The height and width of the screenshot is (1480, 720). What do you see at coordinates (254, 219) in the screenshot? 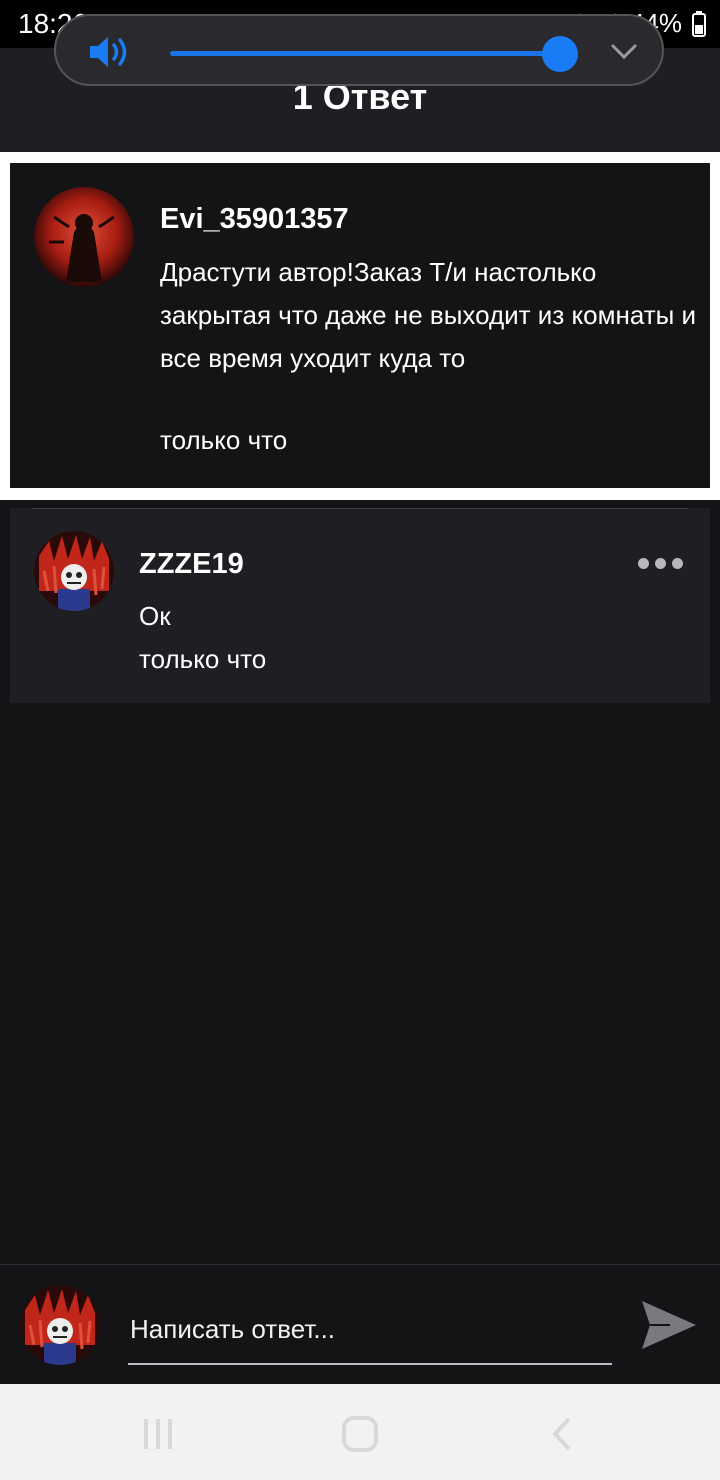
I see `post-username: Evi_35901357` at bounding box center [254, 219].